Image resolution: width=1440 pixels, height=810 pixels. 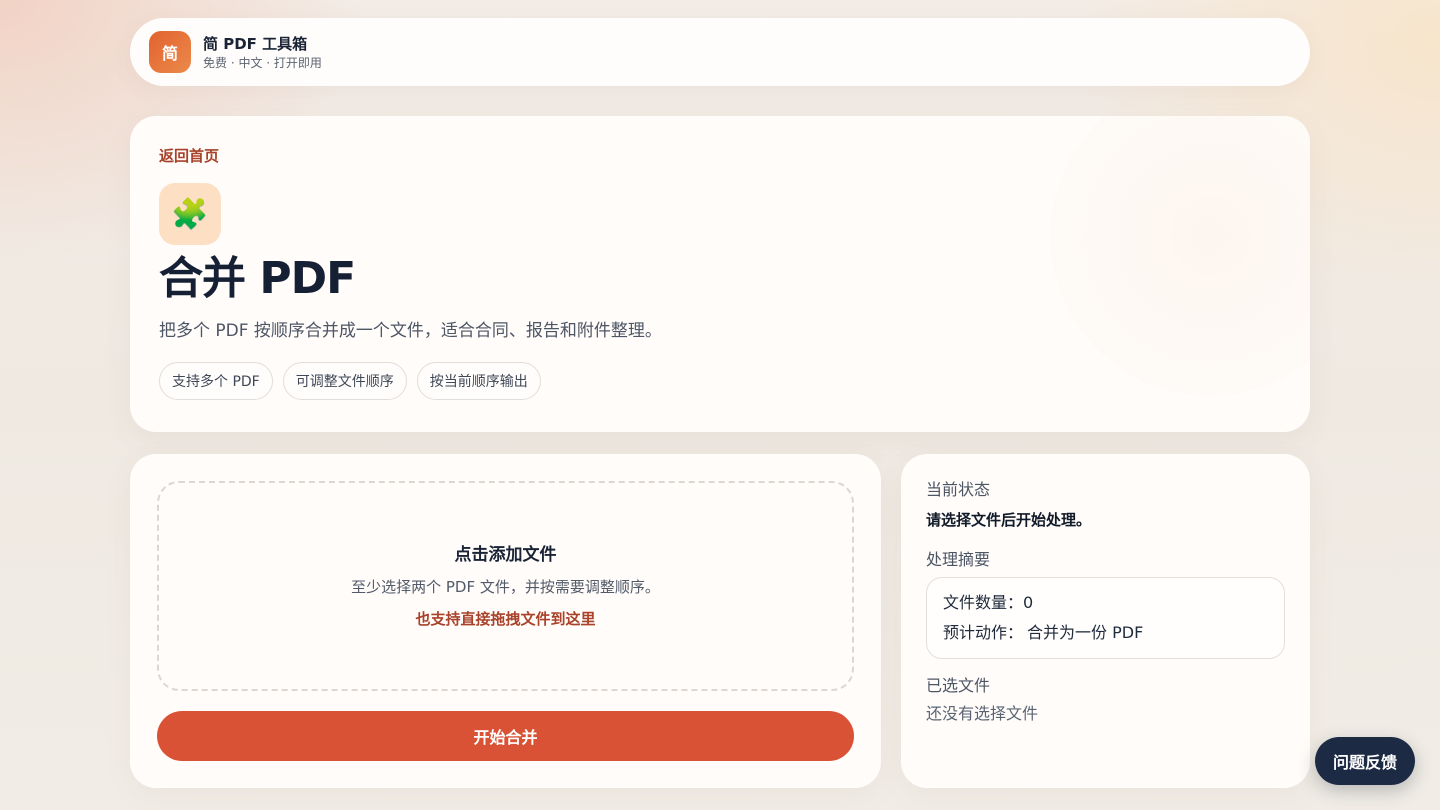 What do you see at coordinates (983, 602) in the screenshot?
I see `file-count-label: 文件数量：` at bounding box center [983, 602].